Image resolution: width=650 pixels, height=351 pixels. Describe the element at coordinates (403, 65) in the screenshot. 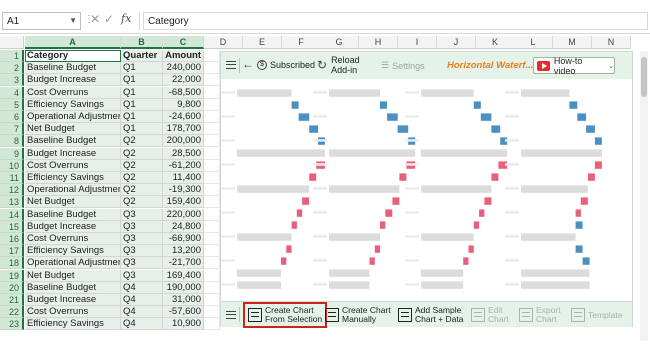

I see `settings-button: ☰ Settings` at that location.